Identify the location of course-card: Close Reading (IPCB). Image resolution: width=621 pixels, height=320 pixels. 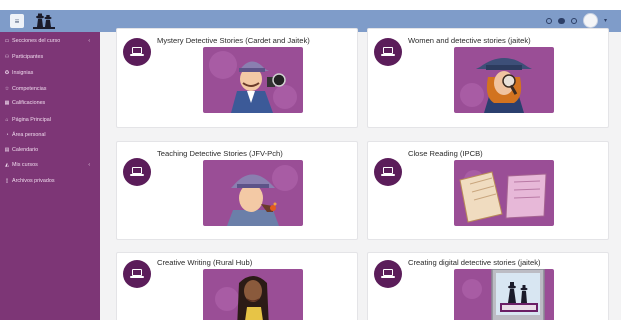
(488, 190).